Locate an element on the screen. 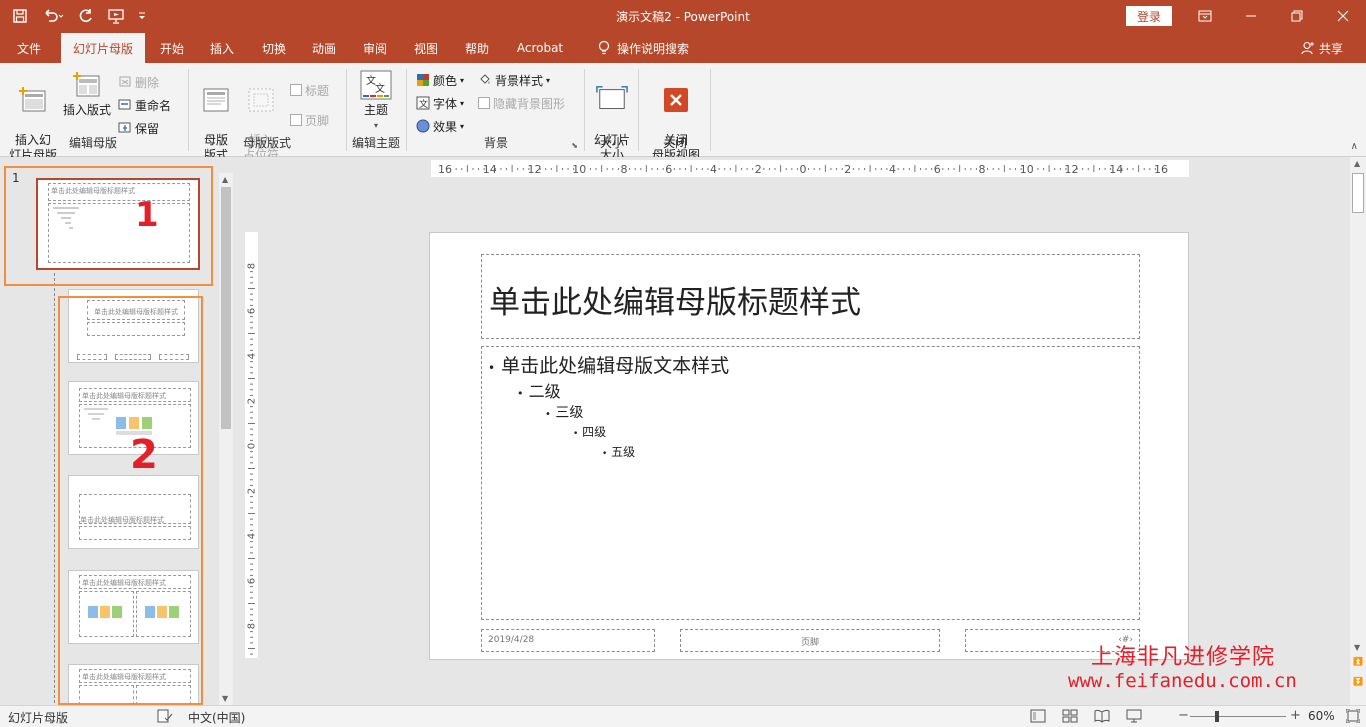 The width and height of the screenshot is (1366, 727). tab-review: 审阅 is located at coordinates (375, 48).